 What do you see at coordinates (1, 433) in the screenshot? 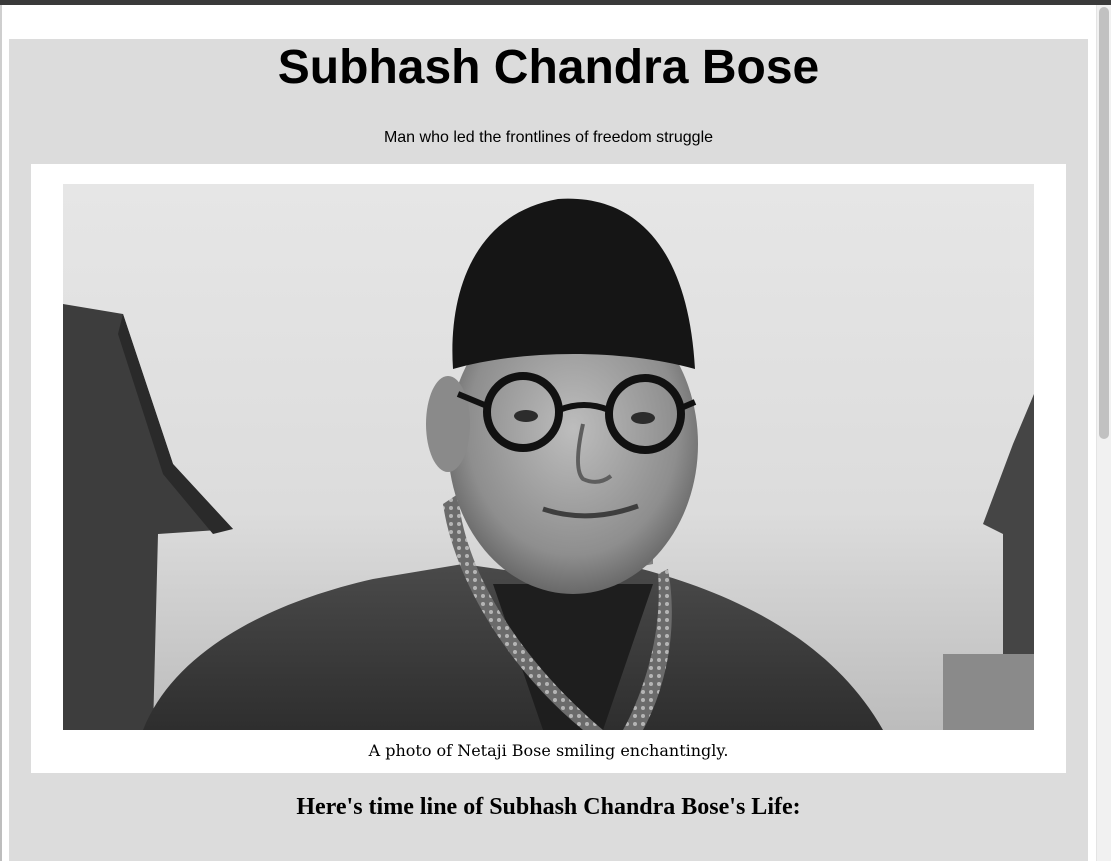
I see `window-left-edge` at bounding box center [1, 433].